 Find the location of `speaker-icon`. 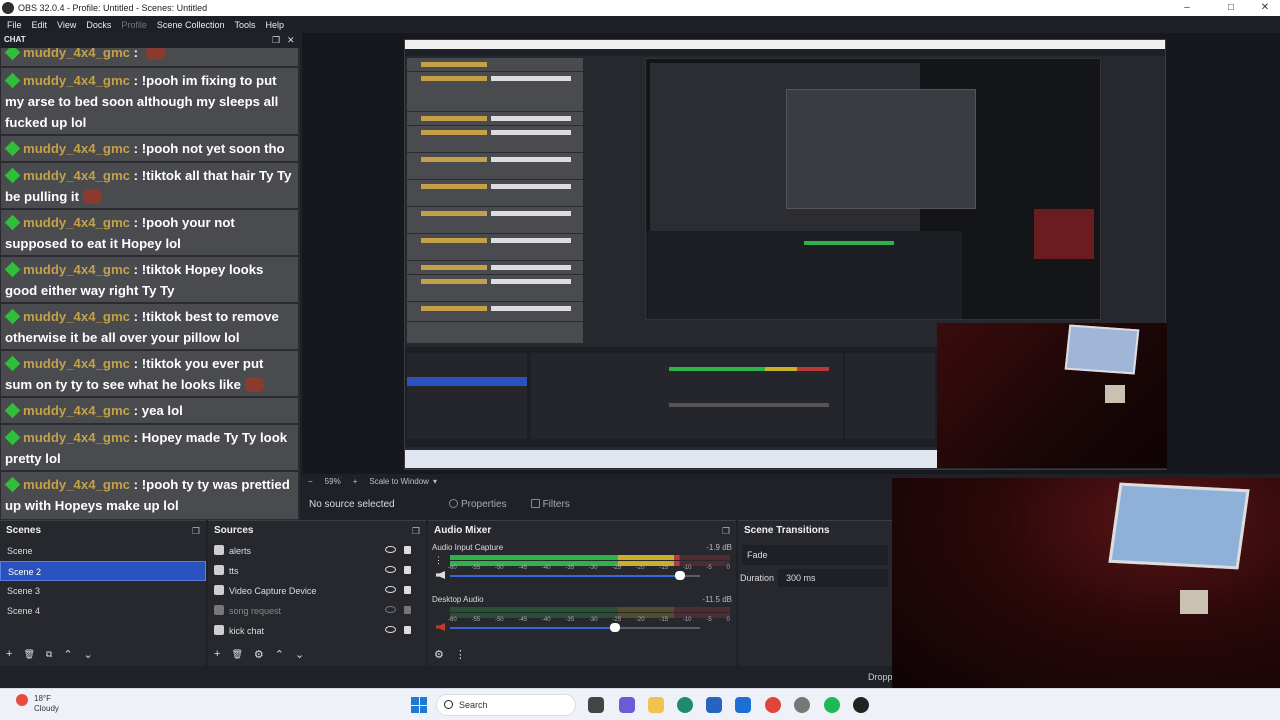

speaker-icon is located at coordinates (440, 575).